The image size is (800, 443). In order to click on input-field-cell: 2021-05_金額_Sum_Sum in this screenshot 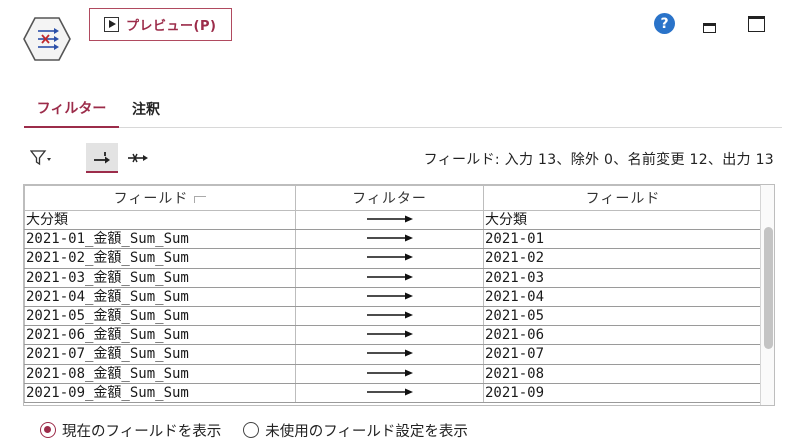, I will do `click(160, 316)`.